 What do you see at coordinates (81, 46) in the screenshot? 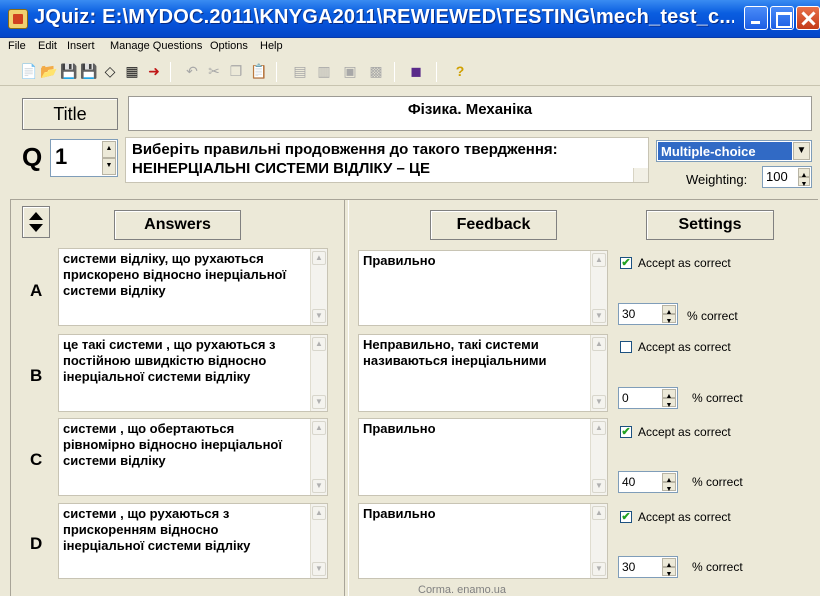
I see `menu-insert: Insert` at bounding box center [81, 46].